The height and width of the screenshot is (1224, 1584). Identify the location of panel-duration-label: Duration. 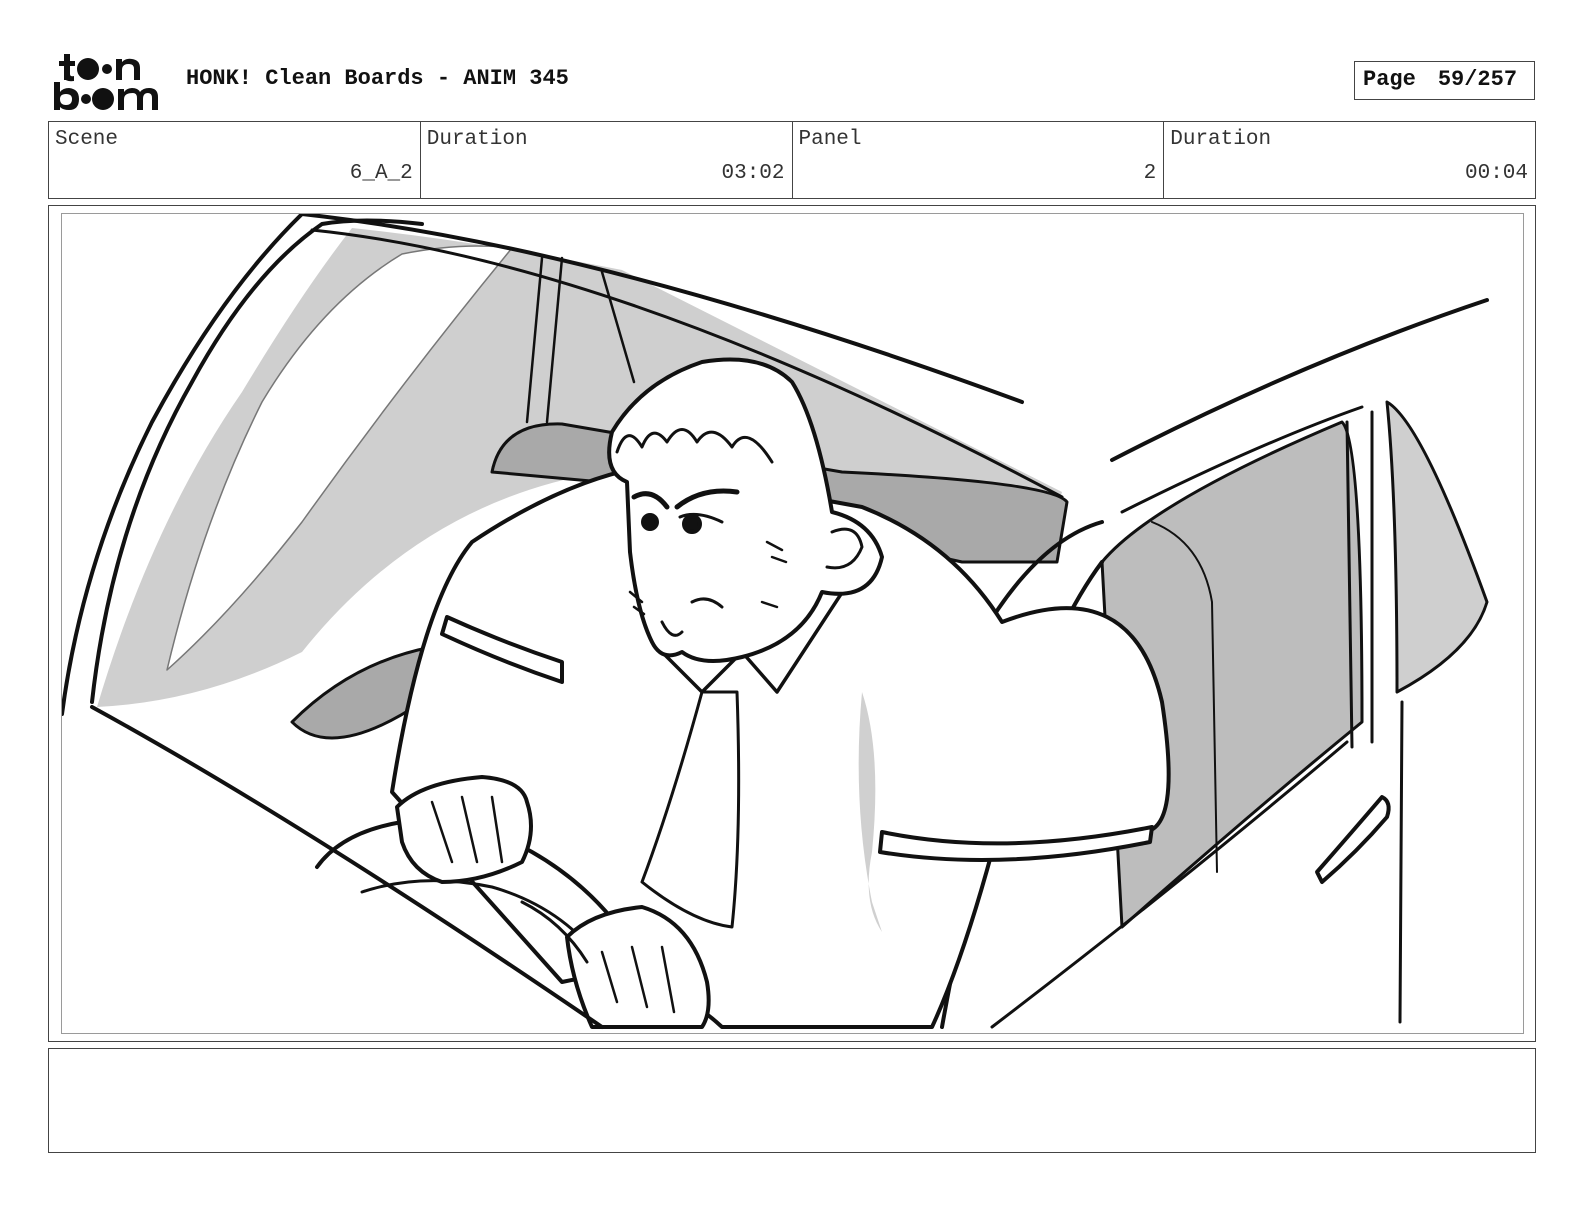
(1221, 139).